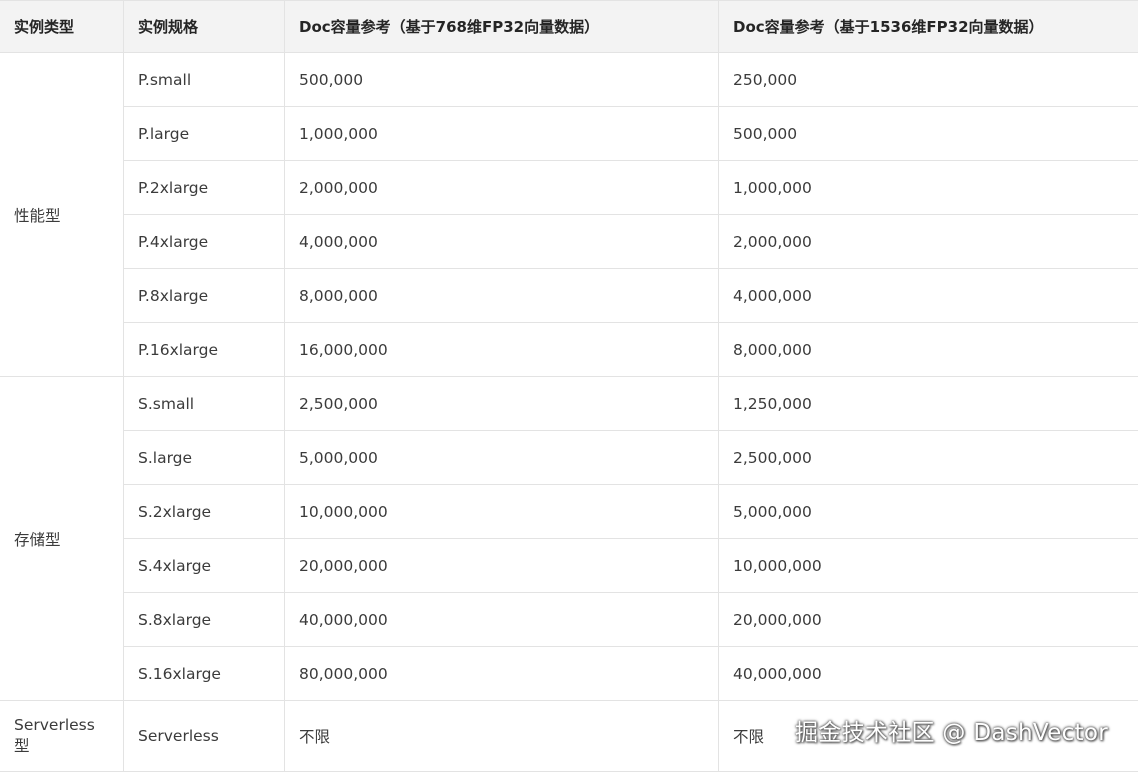 Image resolution: width=1138 pixels, height=772 pixels. I want to click on spec-cell: P.large, so click(204, 134).